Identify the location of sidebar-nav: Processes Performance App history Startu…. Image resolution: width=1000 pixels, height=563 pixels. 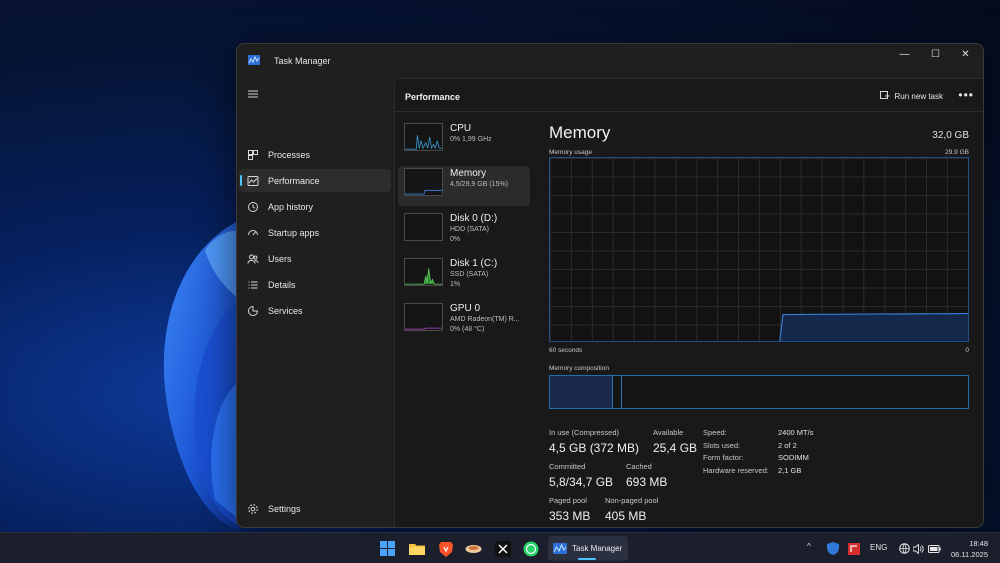
(315, 234).